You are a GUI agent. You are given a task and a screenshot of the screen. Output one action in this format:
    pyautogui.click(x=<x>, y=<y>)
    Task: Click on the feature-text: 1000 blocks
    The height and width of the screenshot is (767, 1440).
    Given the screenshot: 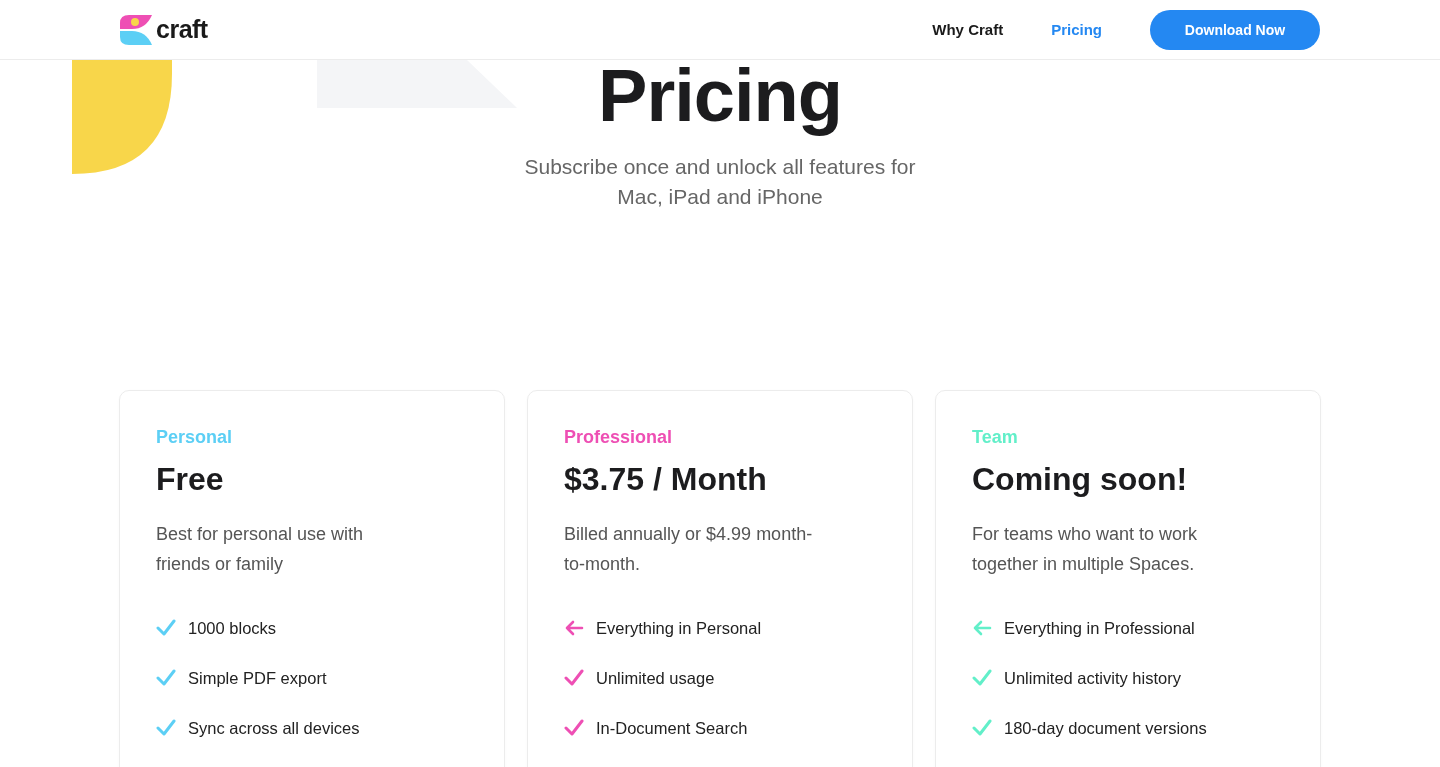 What is the action you would take?
    pyautogui.click(x=232, y=628)
    